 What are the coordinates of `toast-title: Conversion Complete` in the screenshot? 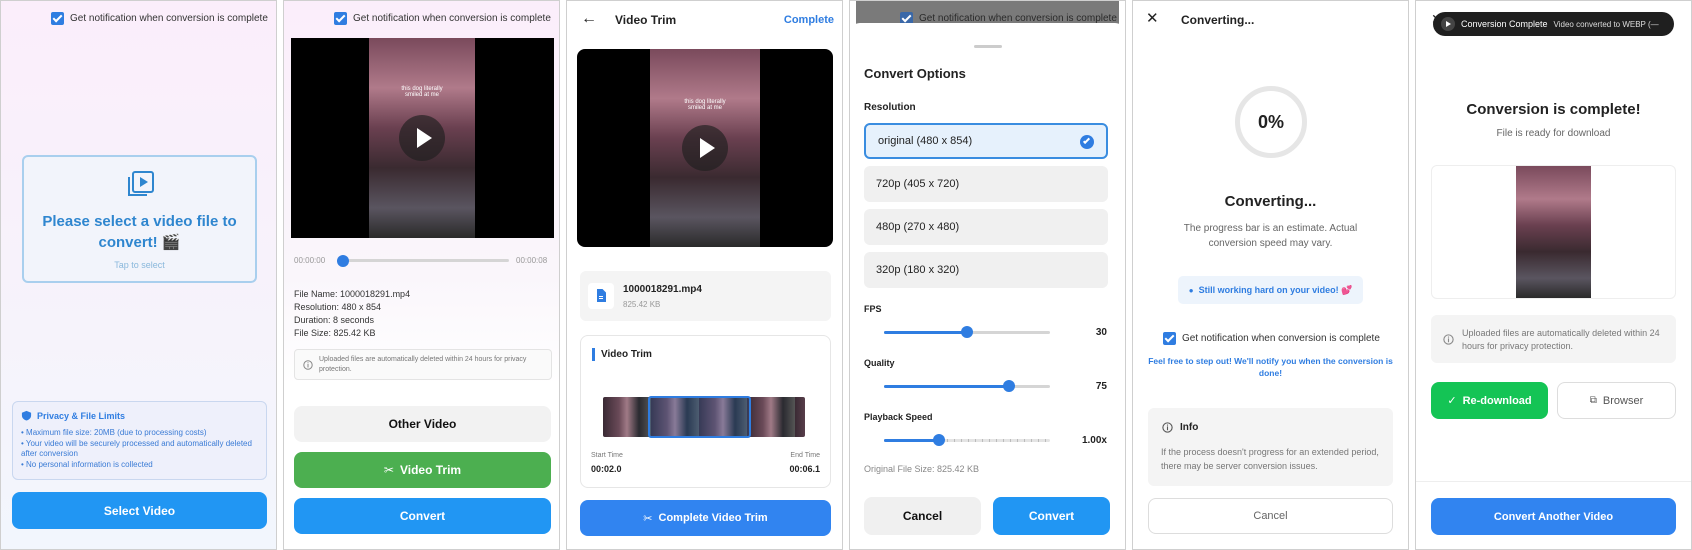 It's located at (1504, 24).